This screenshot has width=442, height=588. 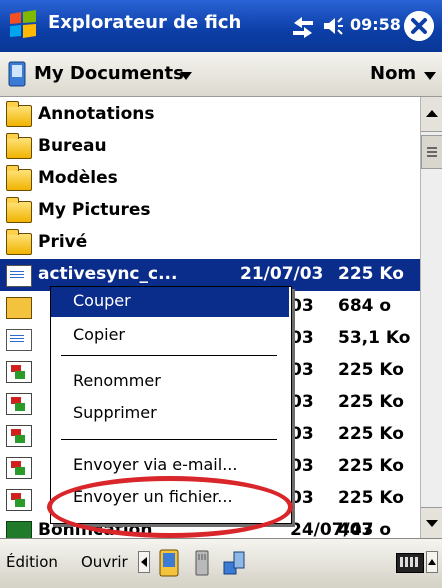 I want to click on toolbar-left-button, so click(x=144, y=562).